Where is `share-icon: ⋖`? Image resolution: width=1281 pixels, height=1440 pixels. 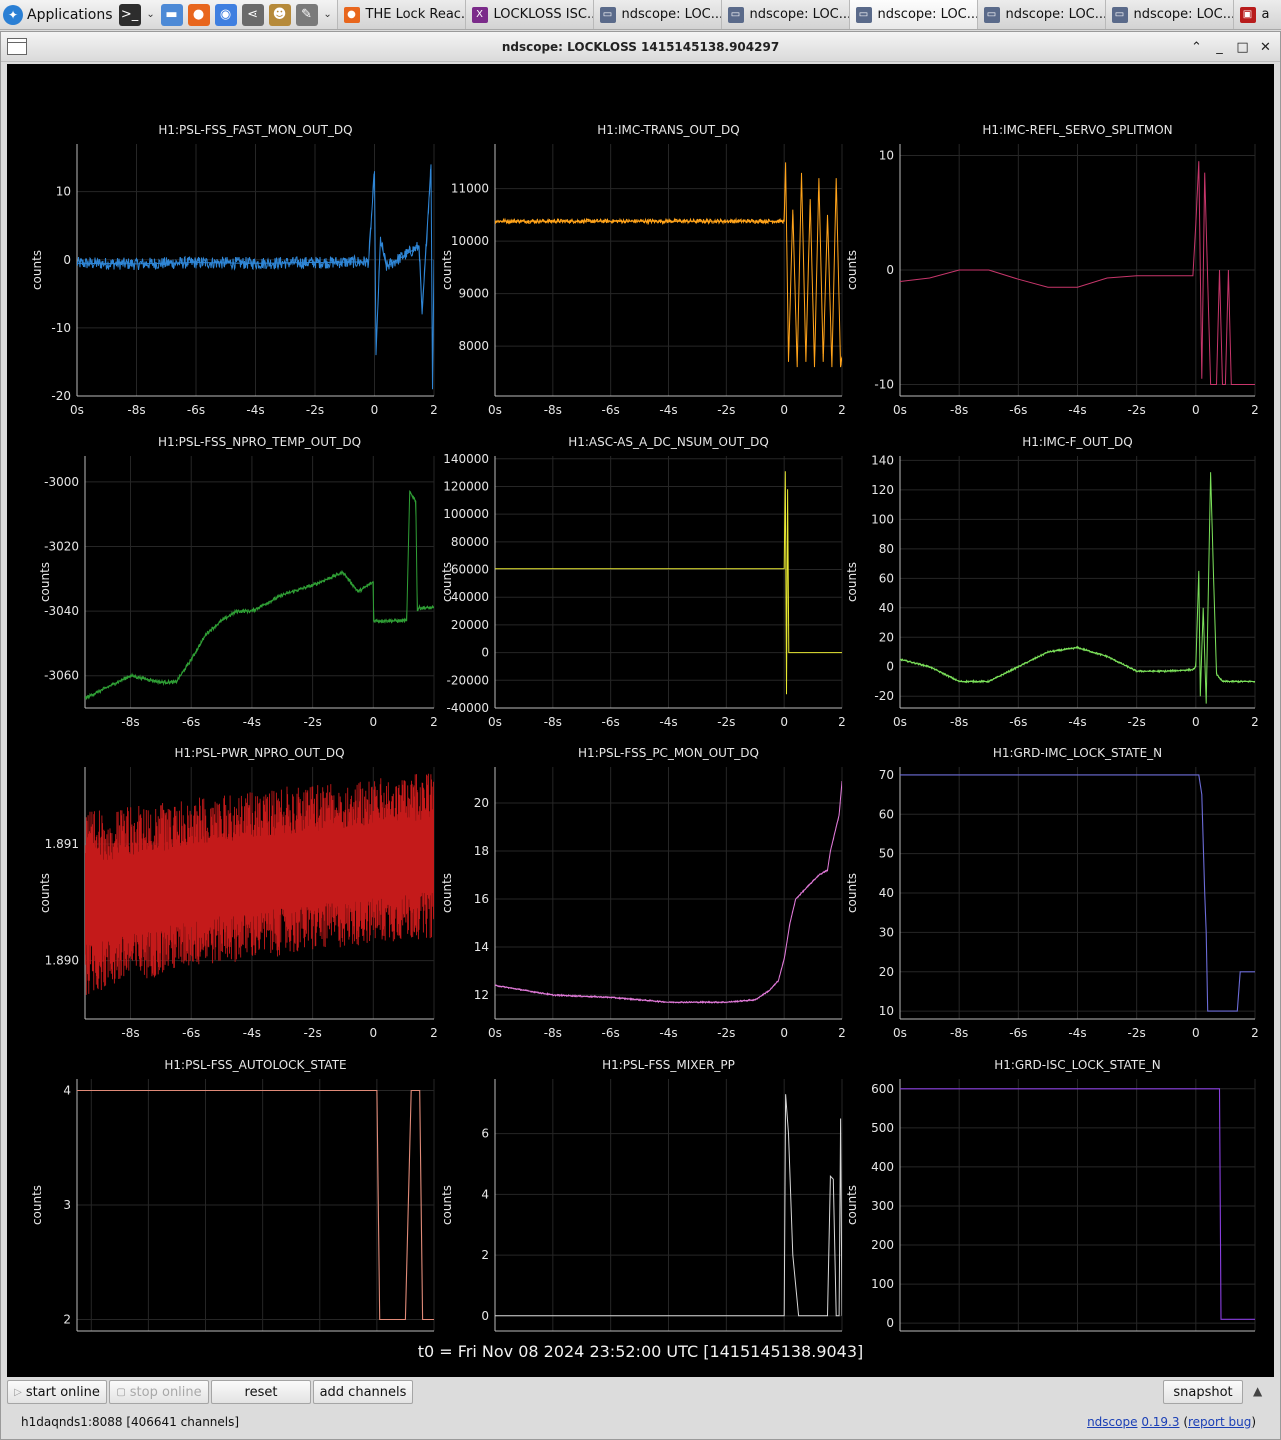 share-icon: ⋖ is located at coordinates (252, 14).